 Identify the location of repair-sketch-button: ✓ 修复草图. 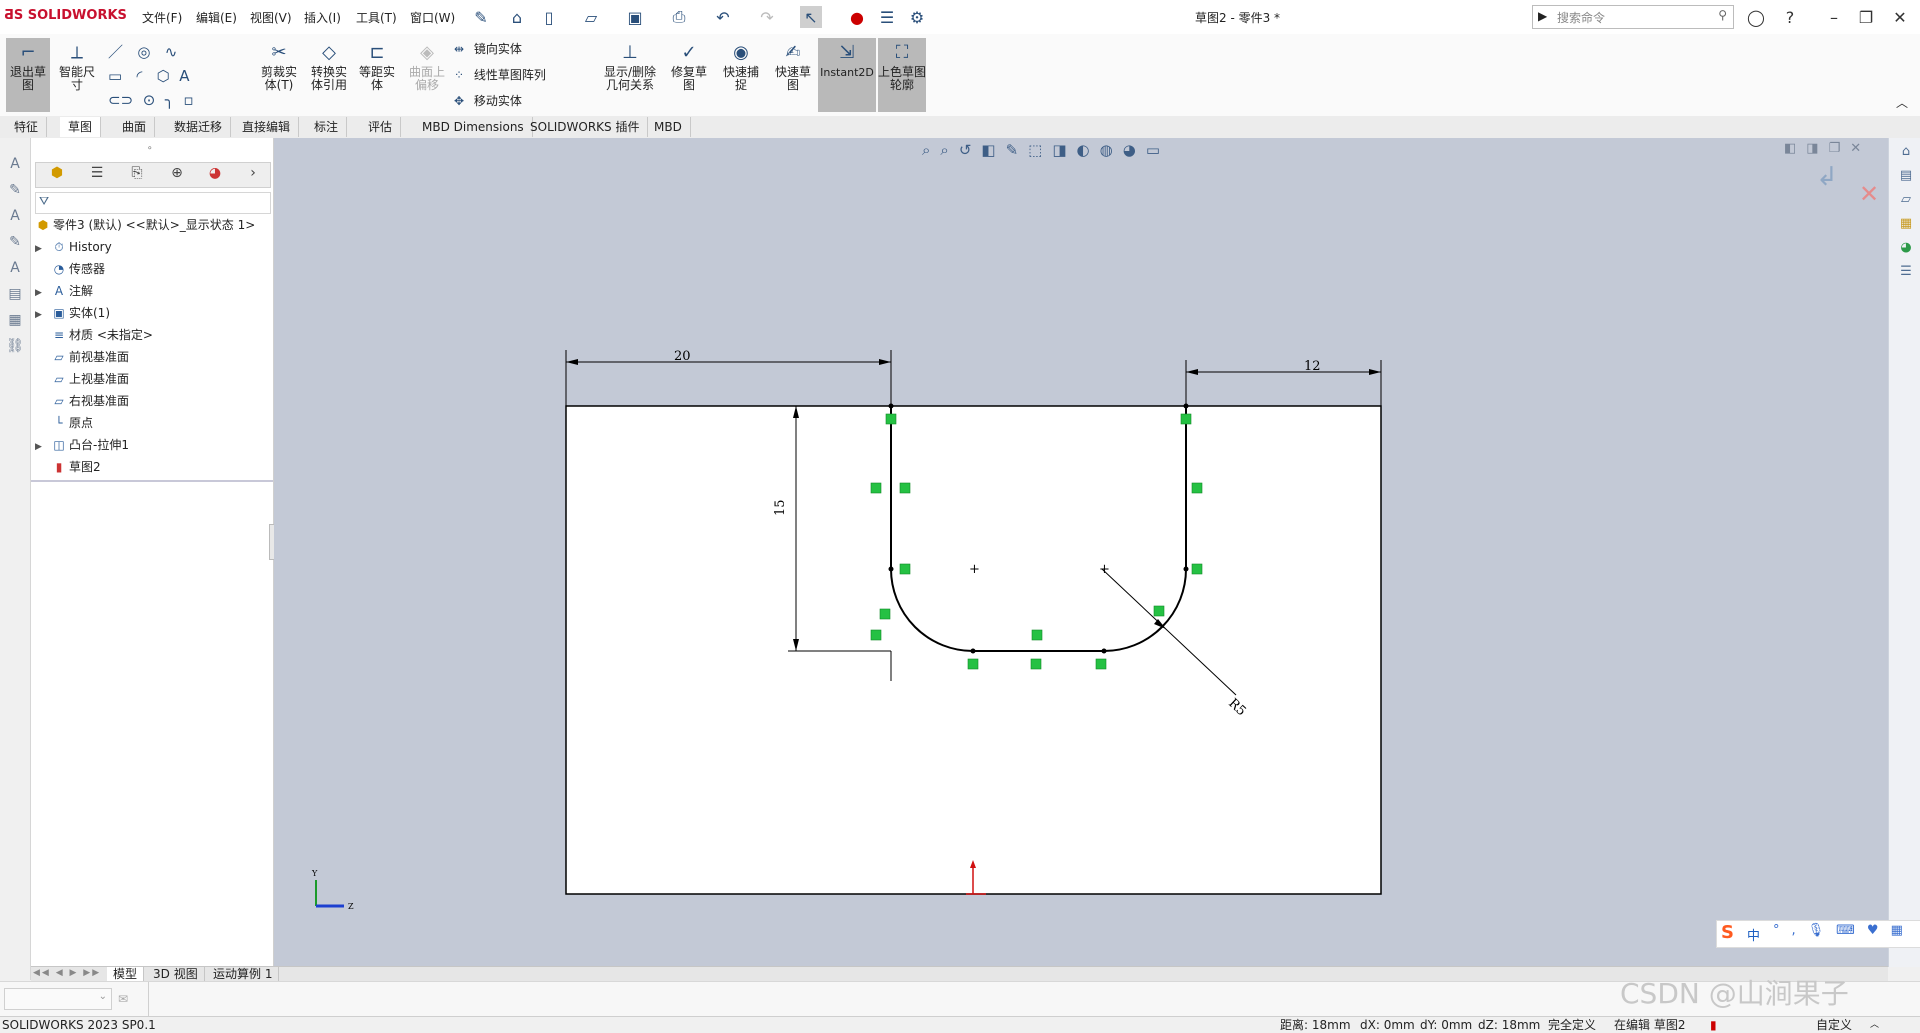
(689, 75).